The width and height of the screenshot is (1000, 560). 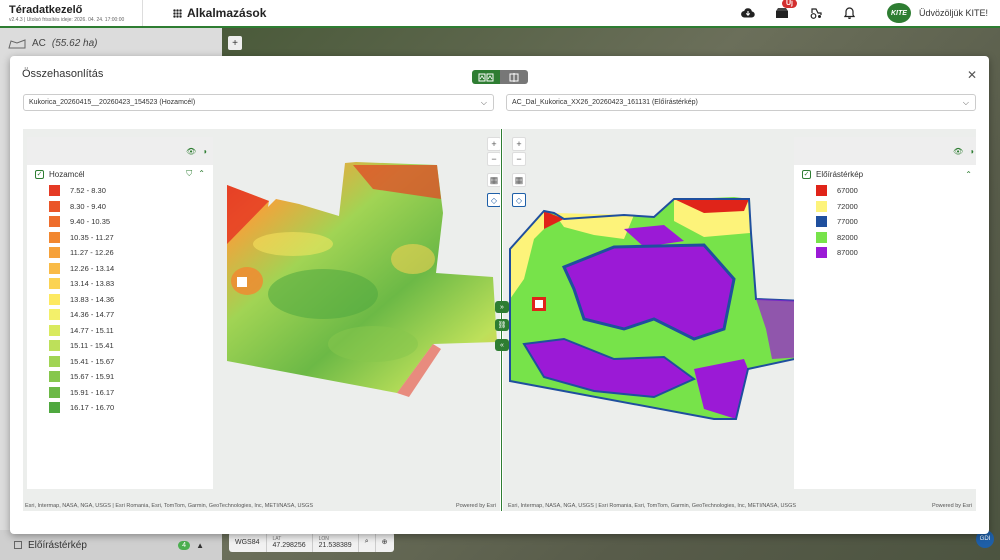 I want to click on background-field-row: AC (55.62 ha), so click(x=53, y=43).